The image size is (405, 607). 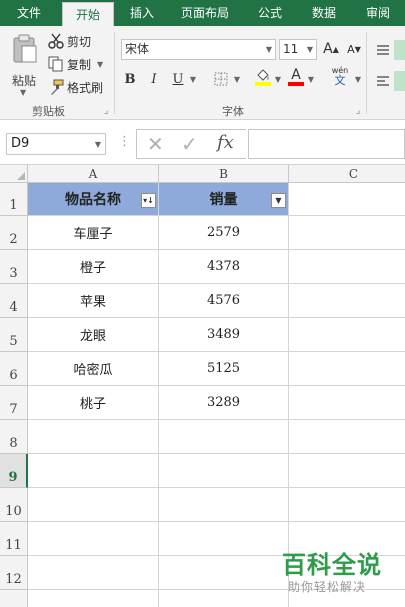 What do you see at coordinates (205, 13) in the screenshot?
I see `tab-page-layout: 页面布局` at bounding box center [205, 13].